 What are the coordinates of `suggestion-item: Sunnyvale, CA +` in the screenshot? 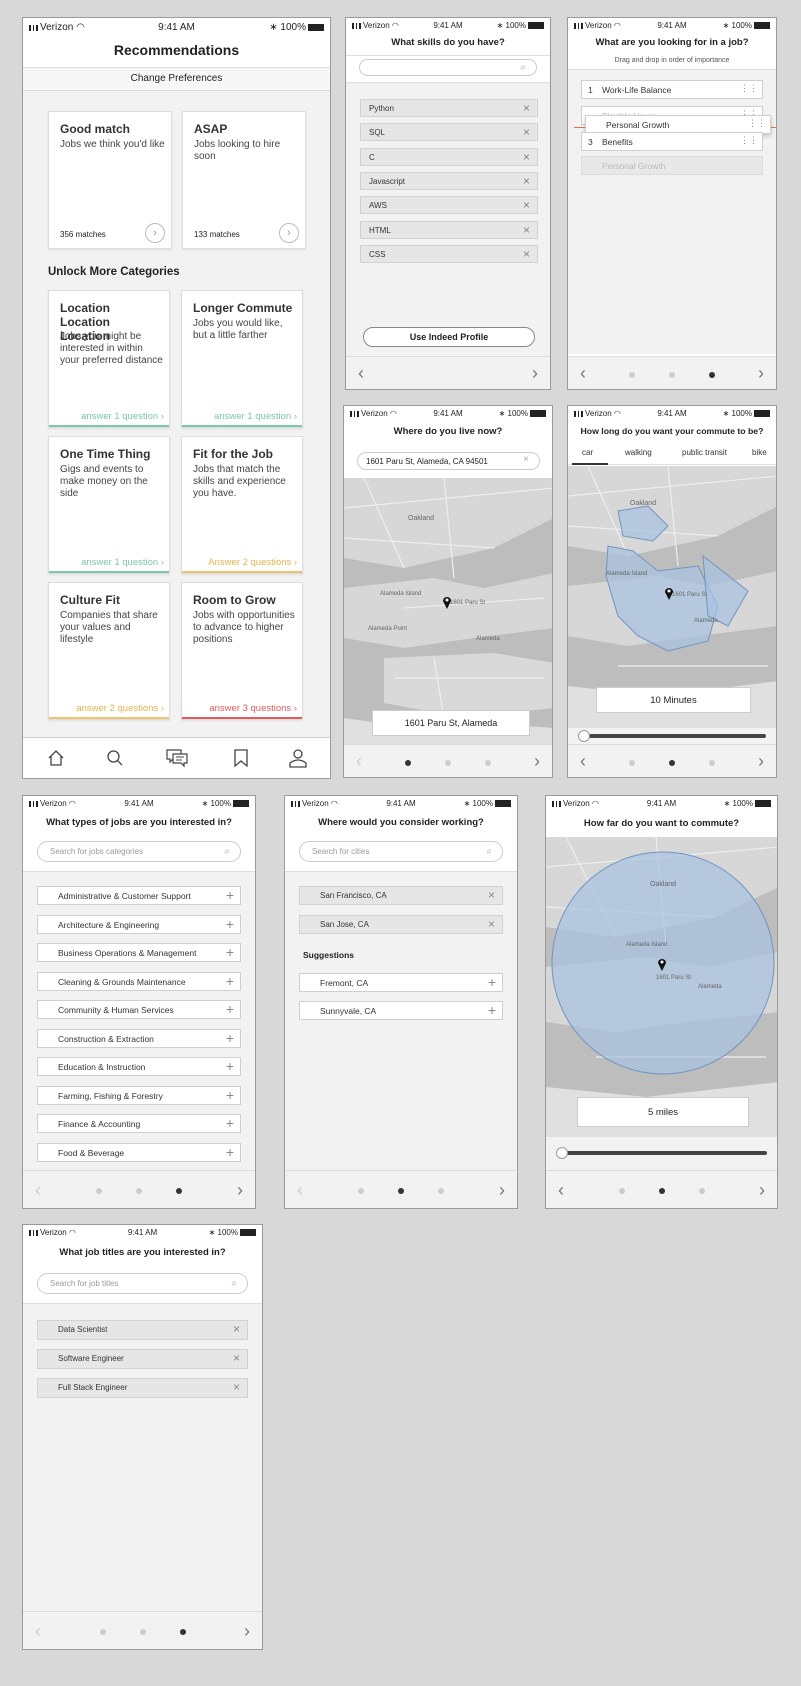 It's located at (401, 1010).